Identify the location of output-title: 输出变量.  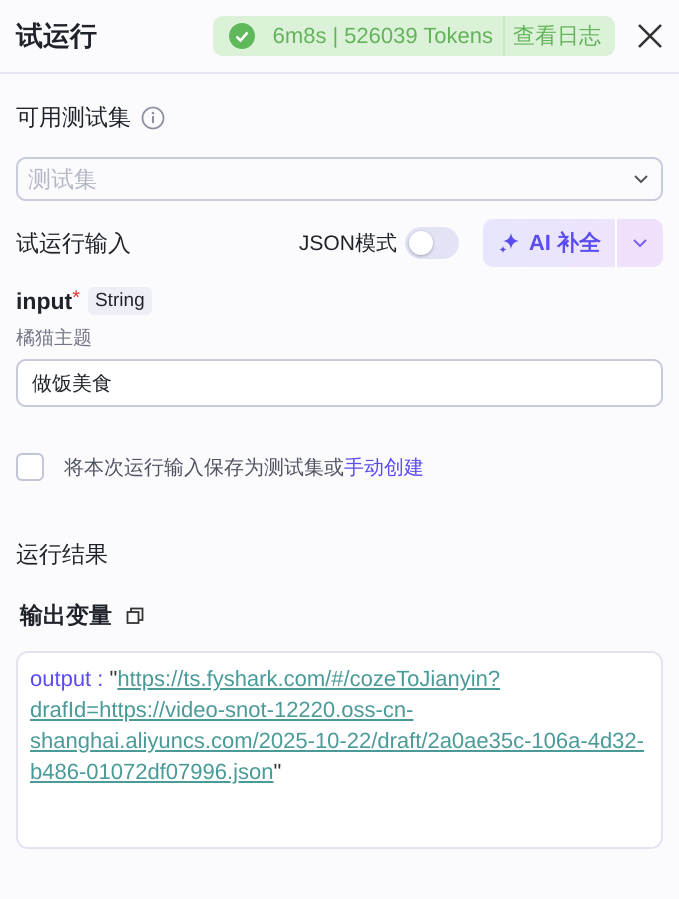
(66, 615).